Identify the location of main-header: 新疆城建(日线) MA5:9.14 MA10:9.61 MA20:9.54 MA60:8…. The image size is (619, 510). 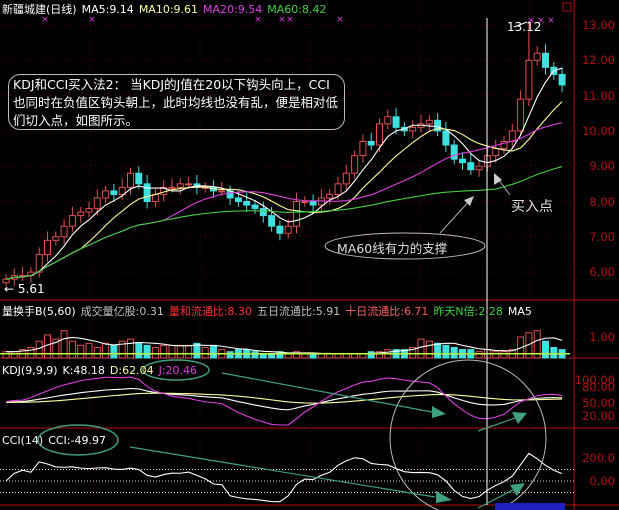
(169, 9).